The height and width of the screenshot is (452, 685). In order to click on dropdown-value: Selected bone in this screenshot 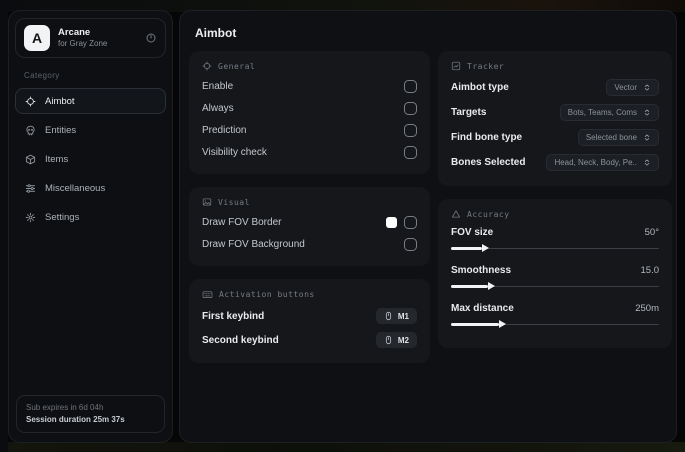, I will do `click(611, 137)`.